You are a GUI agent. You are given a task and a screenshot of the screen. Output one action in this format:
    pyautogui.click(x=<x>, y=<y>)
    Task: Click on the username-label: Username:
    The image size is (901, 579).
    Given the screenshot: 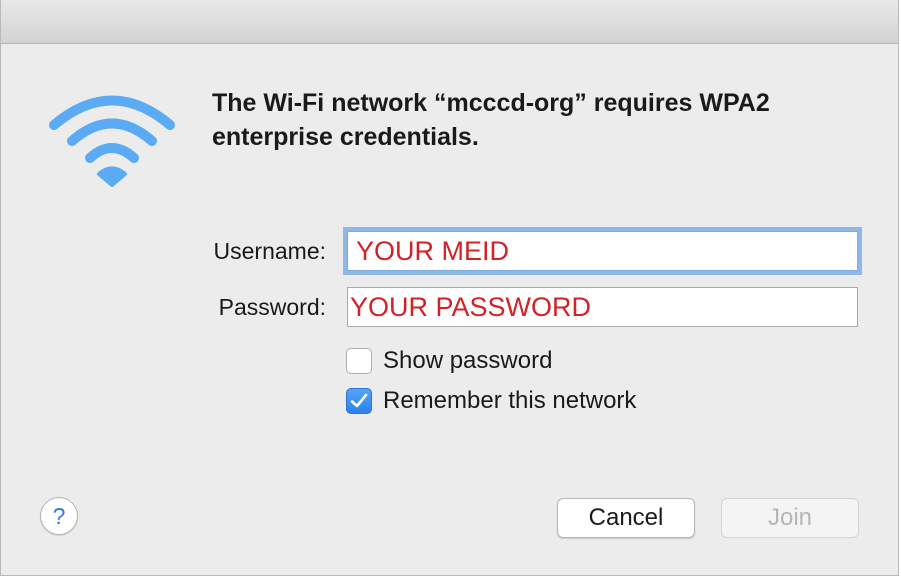 What is the action you would take?
    pyautogui.click(x=269, y=251)
    